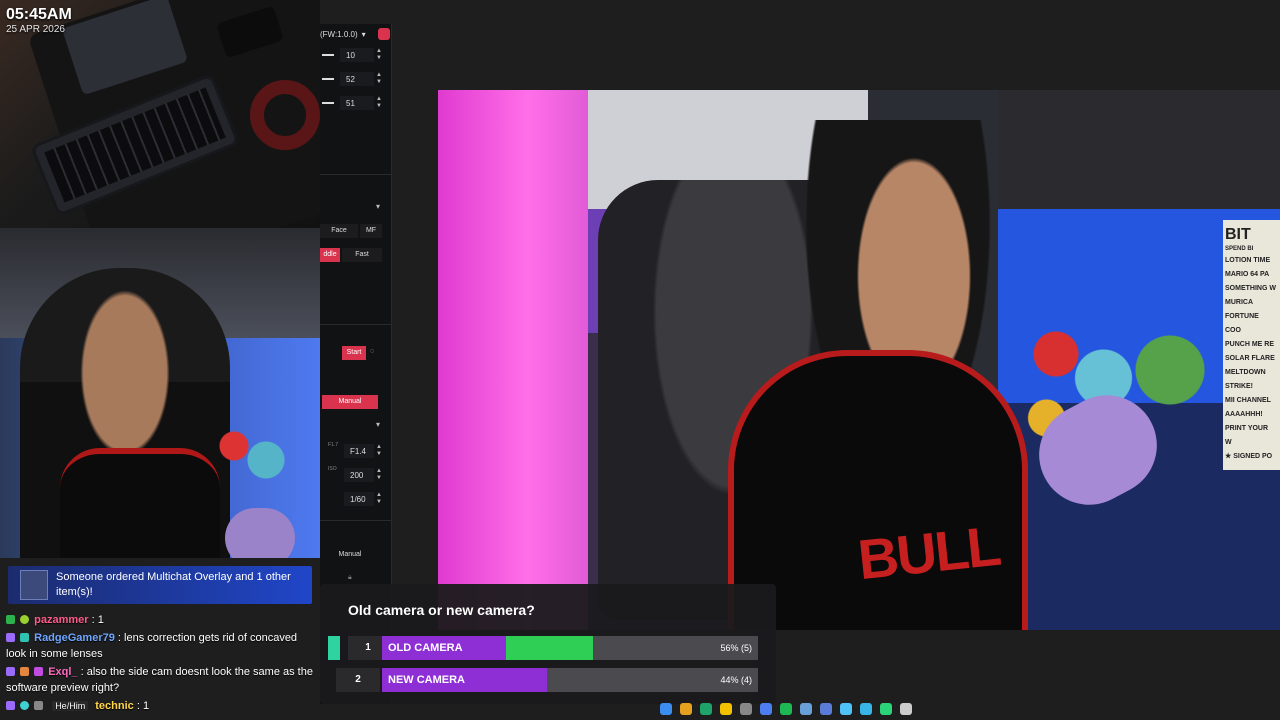  I want to click on sign-sub: SPEND BI, so click(1239, 249).